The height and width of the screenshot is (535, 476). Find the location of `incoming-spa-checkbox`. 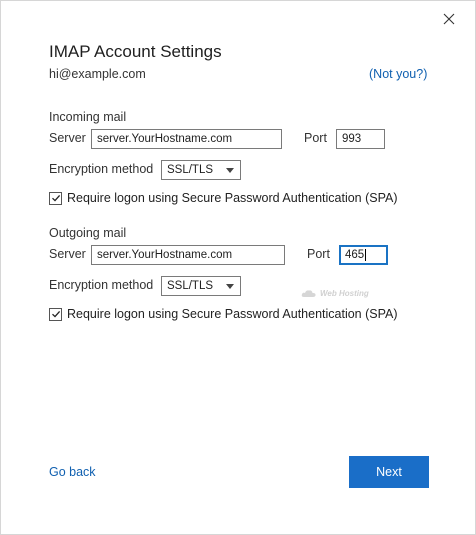

incoming-spa-checkbox is located at coordinates (55, 198).